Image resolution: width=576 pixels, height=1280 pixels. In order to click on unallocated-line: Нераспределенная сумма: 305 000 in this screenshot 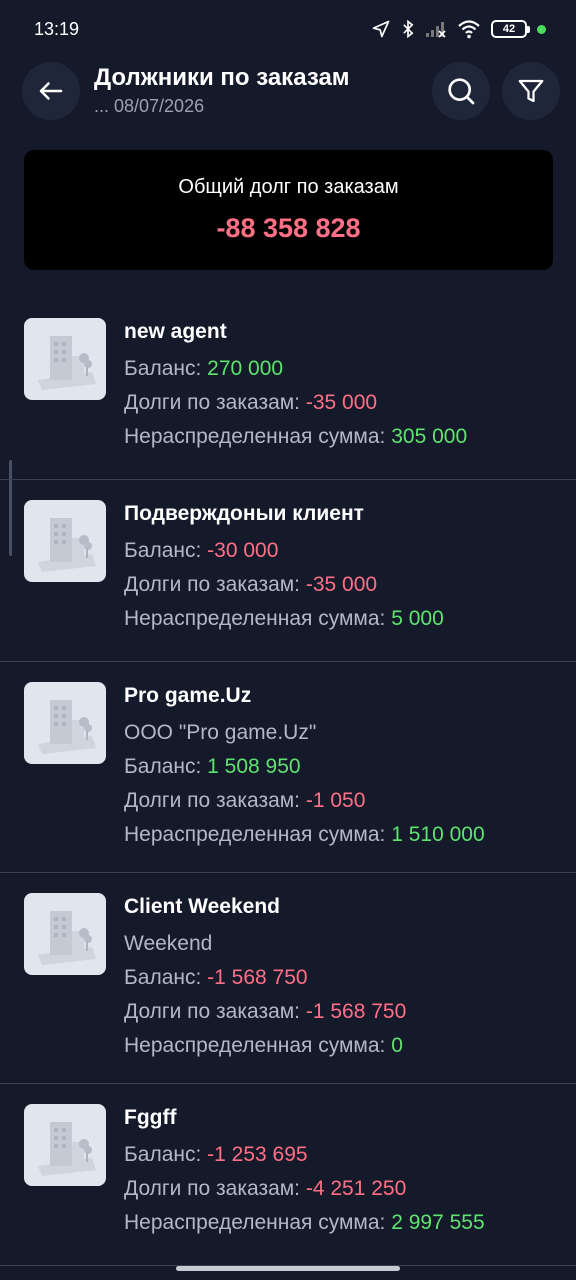, I will do `click(350, 437)`.